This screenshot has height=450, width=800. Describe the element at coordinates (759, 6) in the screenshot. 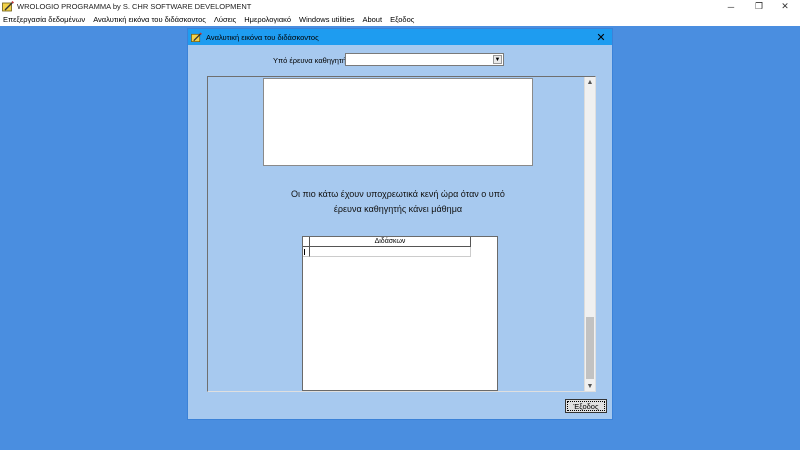

I see `restore-icon: ❐` at that location.